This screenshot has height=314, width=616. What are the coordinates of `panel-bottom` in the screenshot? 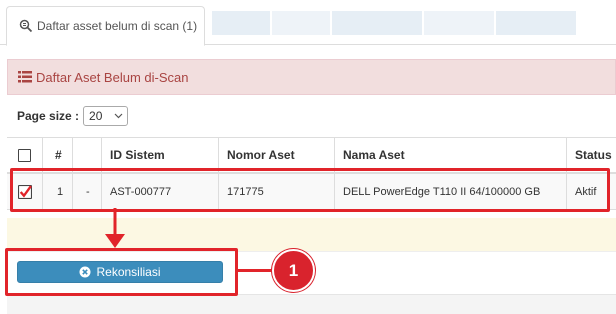 It's located at (311, 304).